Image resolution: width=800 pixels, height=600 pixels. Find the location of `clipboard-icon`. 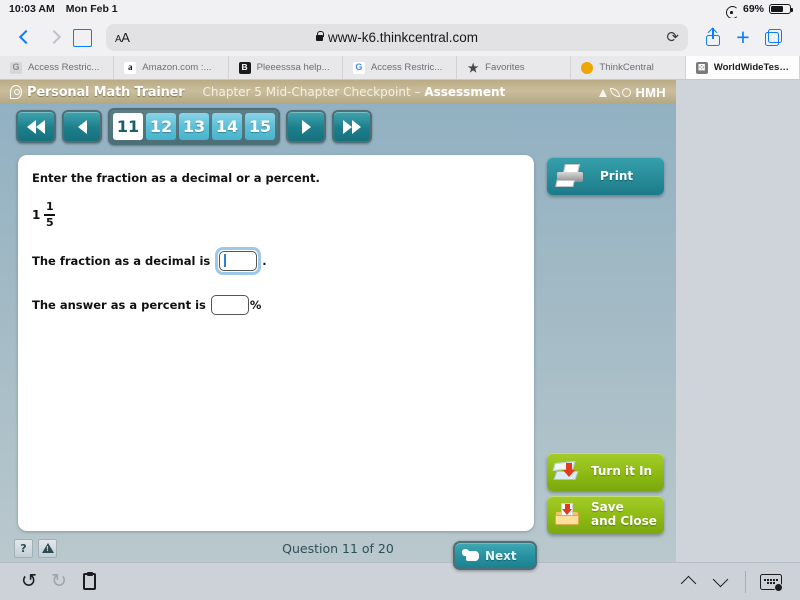

clipboard-icon is located at coordinates (89, 580).